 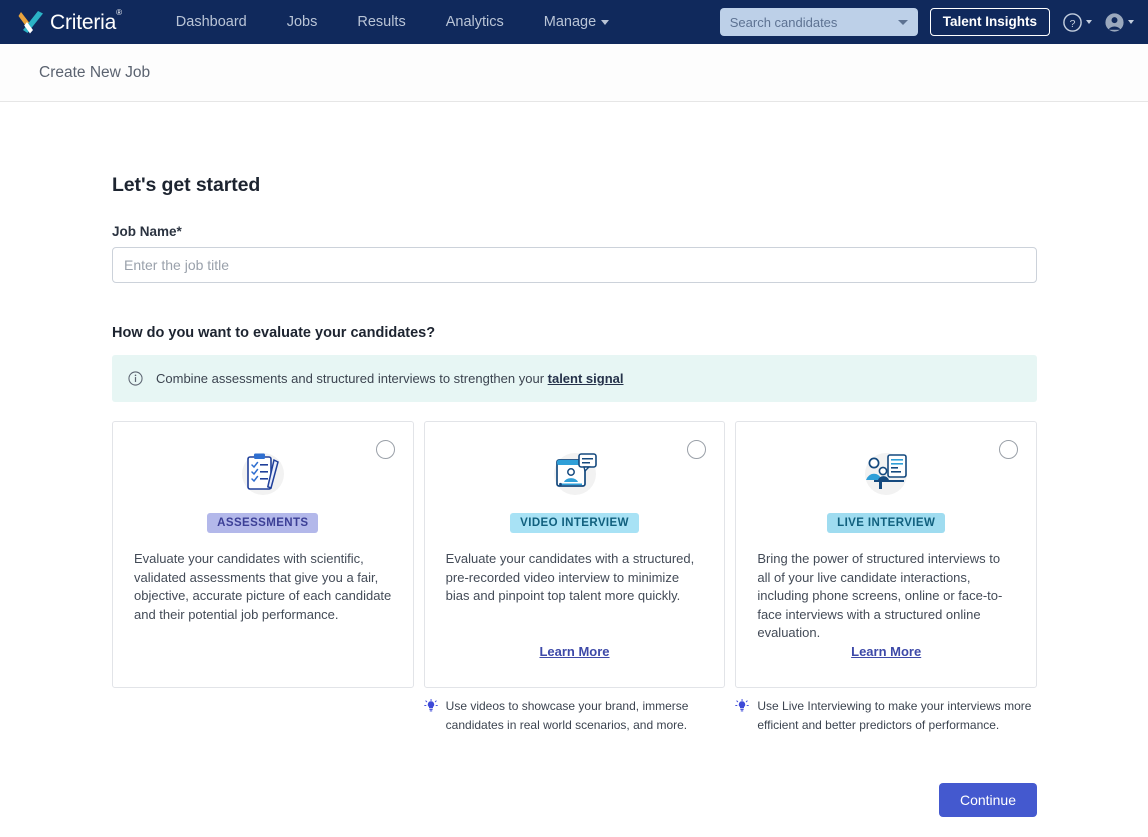 I want to click on badge-row: ASSESSMENTS, so click(x=263, y=523).